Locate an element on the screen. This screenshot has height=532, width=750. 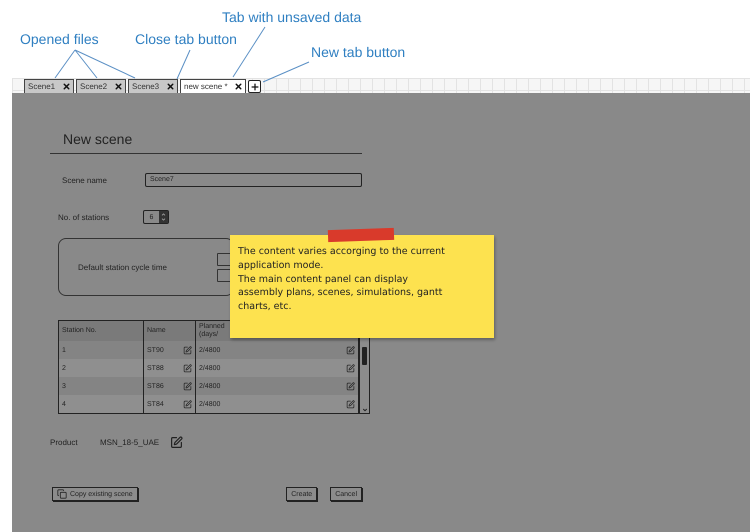
file-tab: Scene2 is located at coordinates (101, 86).